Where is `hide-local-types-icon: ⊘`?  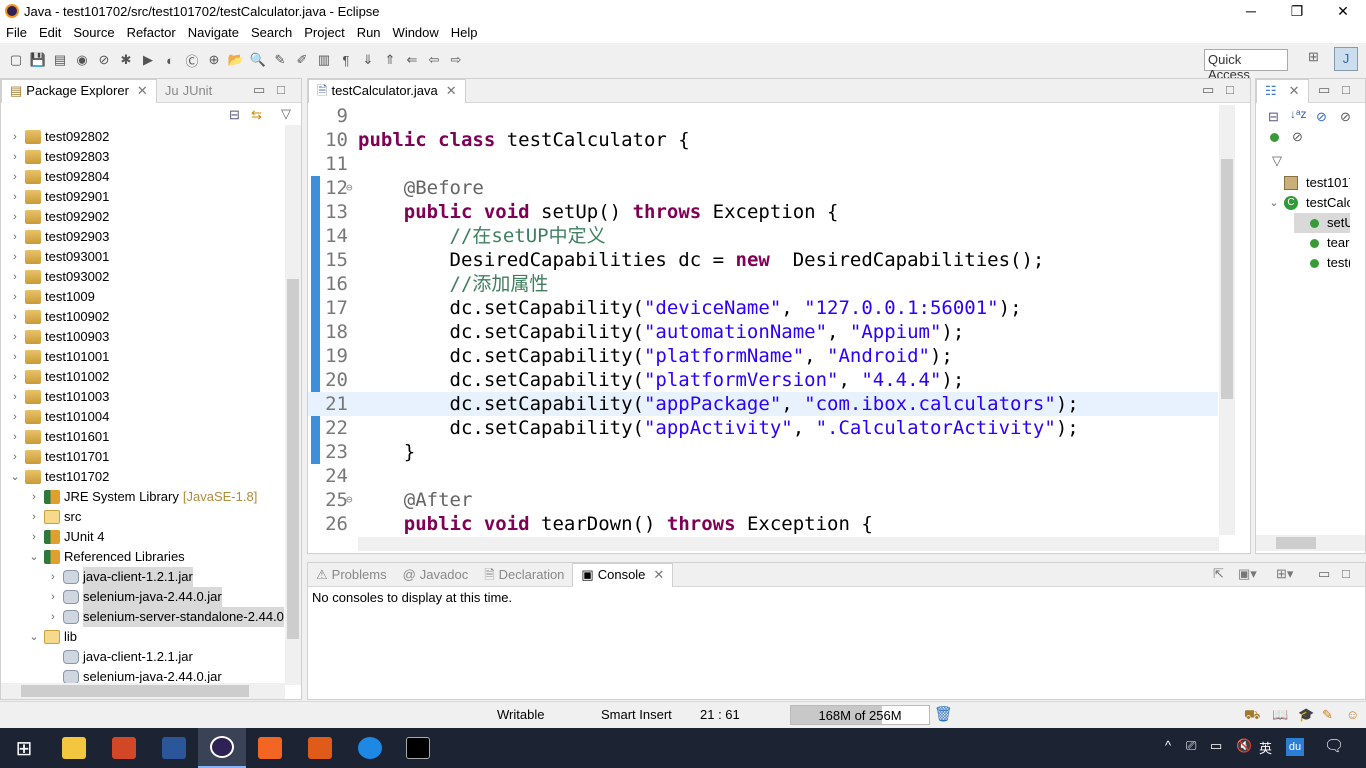
hide-local-types-icon: ⊘ is located at coordinates (1297, 137).